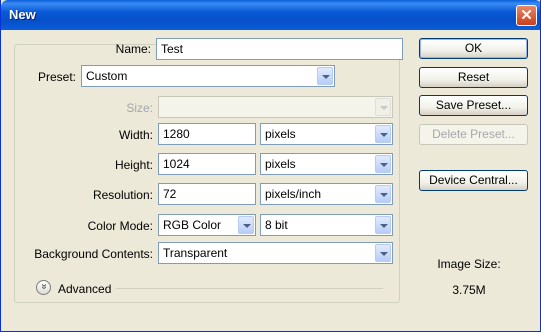 The width and height of the screenshot is (541, 332). I want to click on chevron-double-down-icon: », so click(43, 287).